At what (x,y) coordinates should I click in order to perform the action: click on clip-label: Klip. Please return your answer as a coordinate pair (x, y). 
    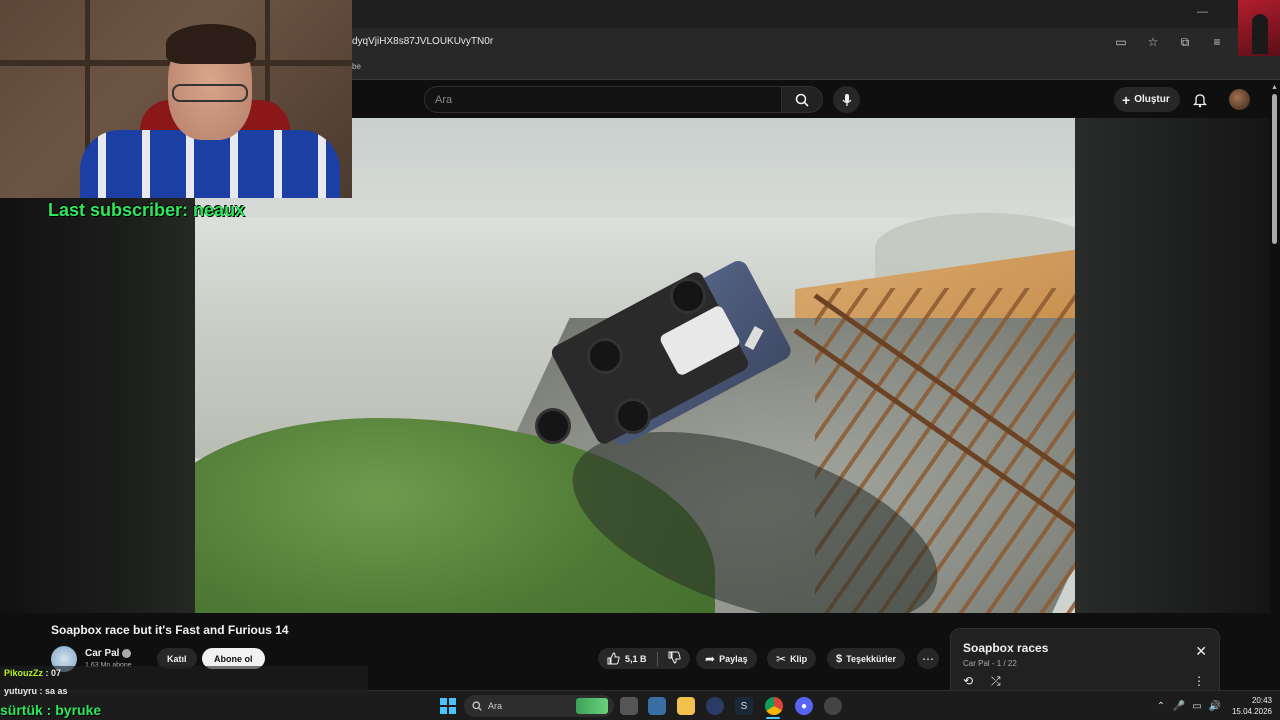
    Looking at the image, I should click on (799, 658).